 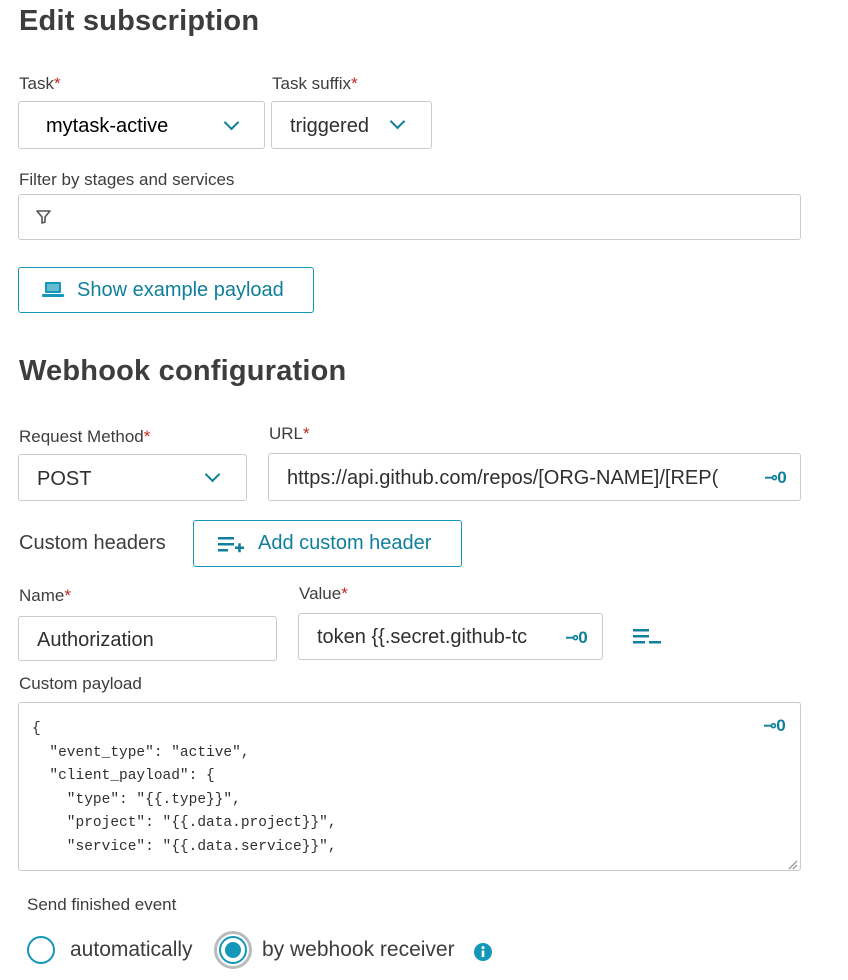 What do you see at coordinates (95, 640) in the screenshot?
I see `header-name-value: Authorization` at bounding box center [95, 640].